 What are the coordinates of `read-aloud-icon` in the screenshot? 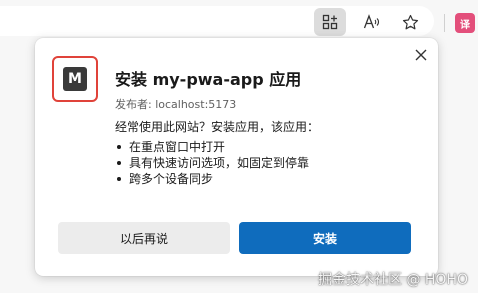 It's located at (372, 22).